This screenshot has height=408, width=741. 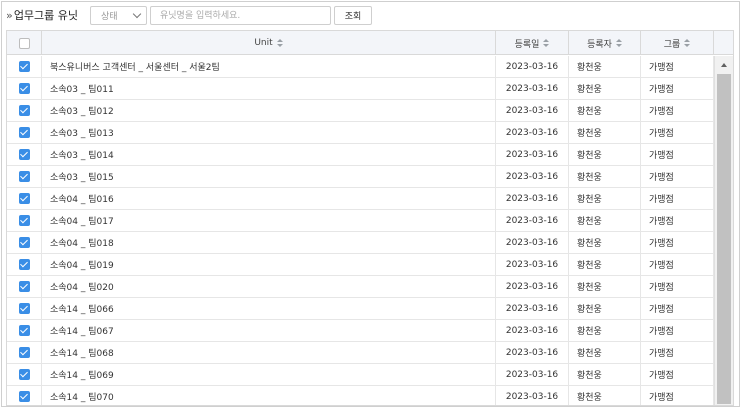 What do you see at coordinates (672, 44) in the screenshot?
I see `header-group-label: 그룹` at bounding box center [672, 44].